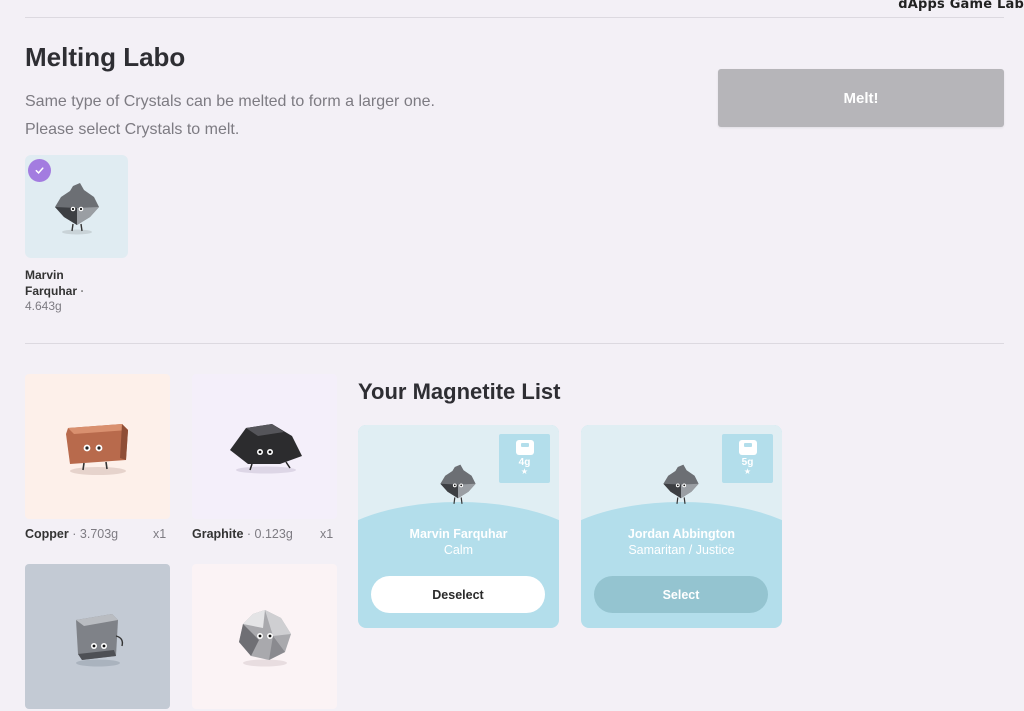 This screenshot has height=711, width=1024. I want to click on quartz-creature-icon, so click(264, 637).